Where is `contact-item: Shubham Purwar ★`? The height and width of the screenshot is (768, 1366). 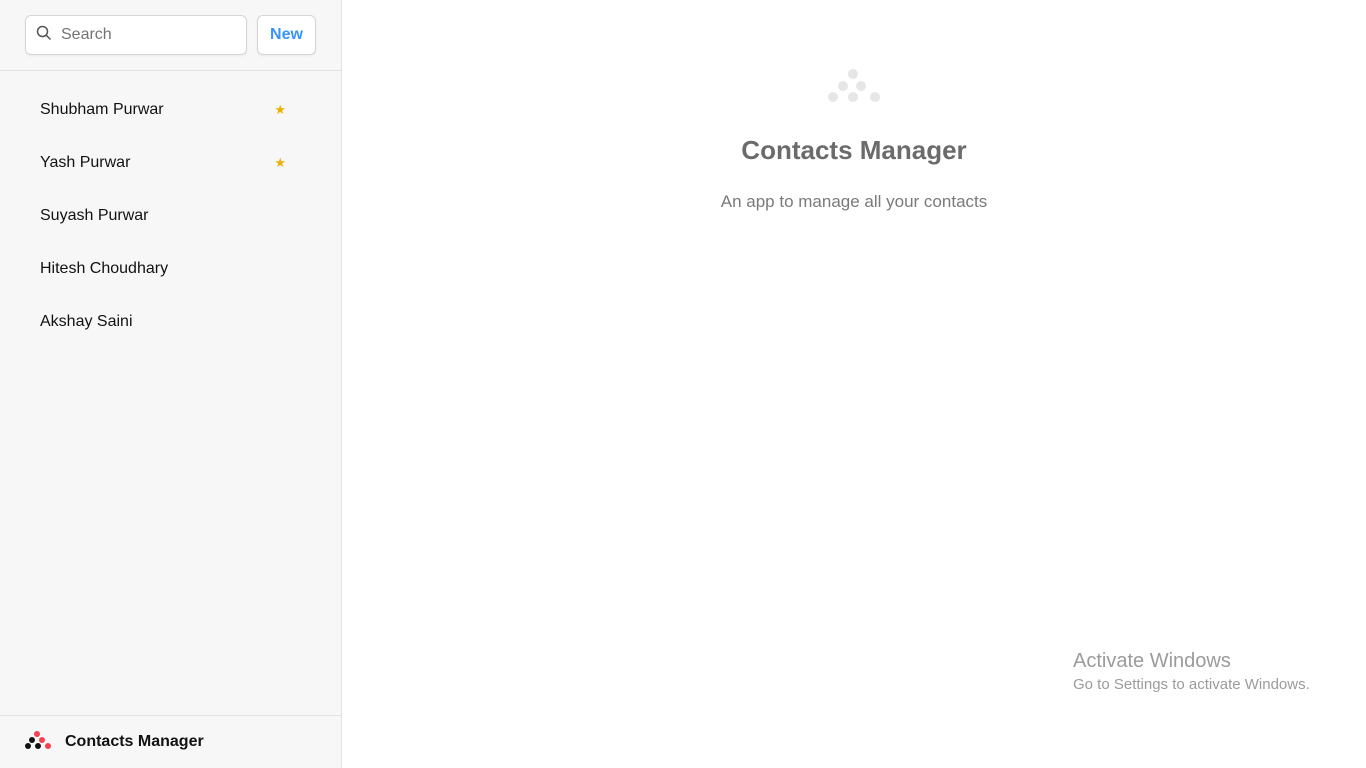
contact-item: Shubham Purwar ★ is located at coordinates (170, 109).